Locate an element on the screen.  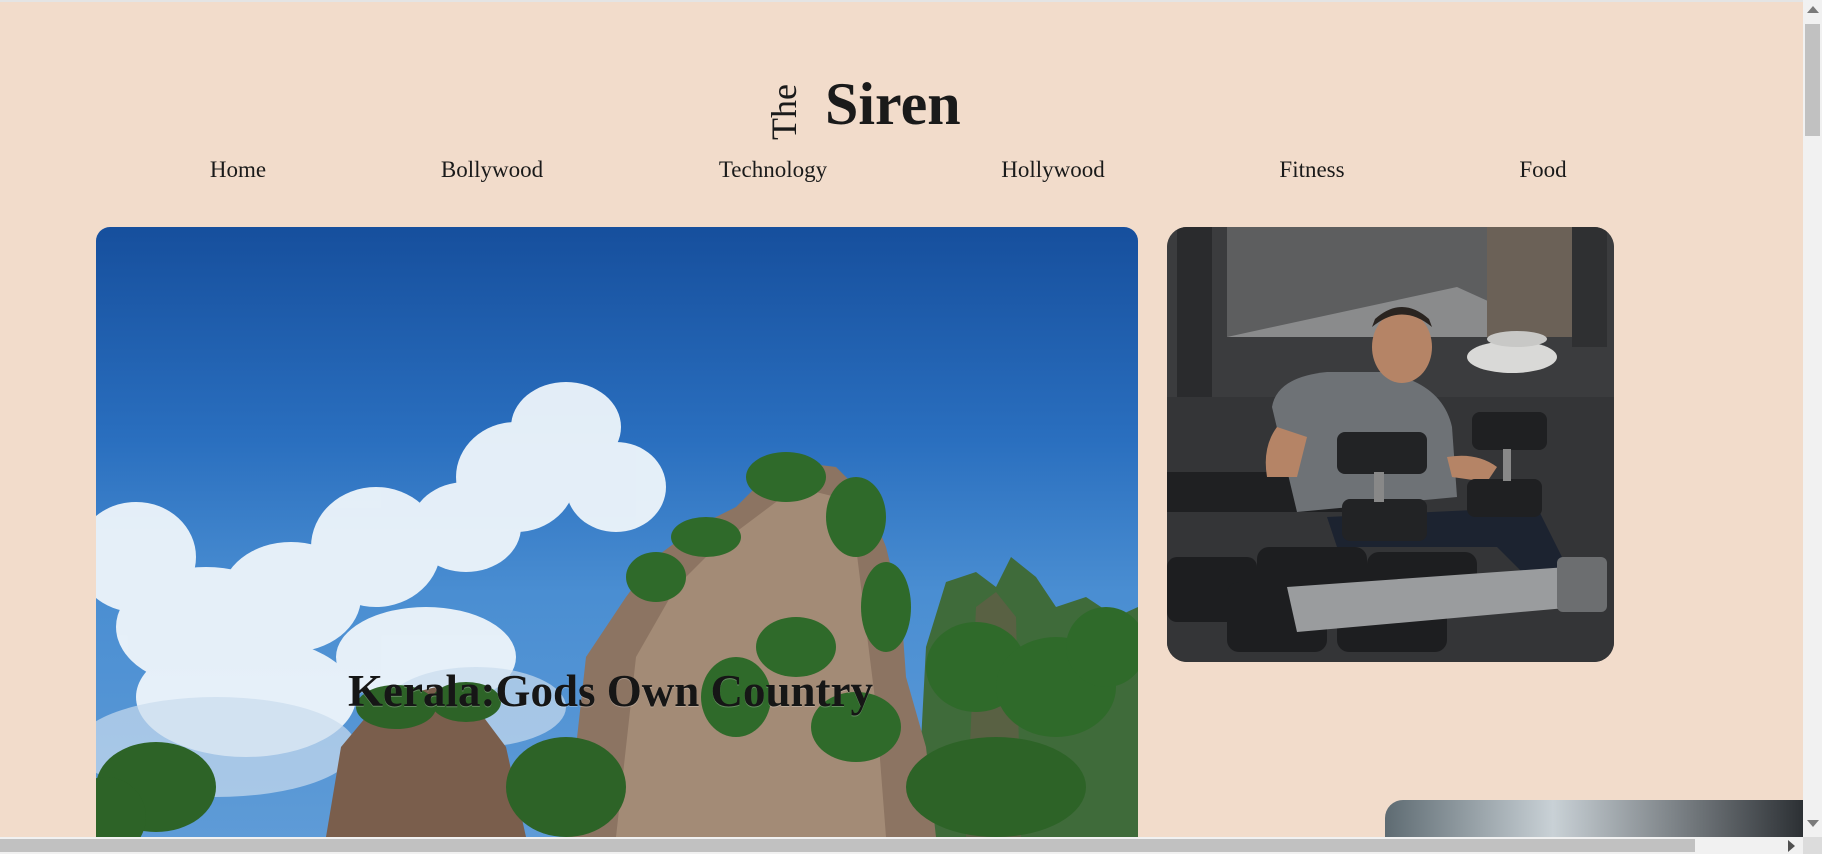
scroll-right-icon is located at coordinates (1791, 846).